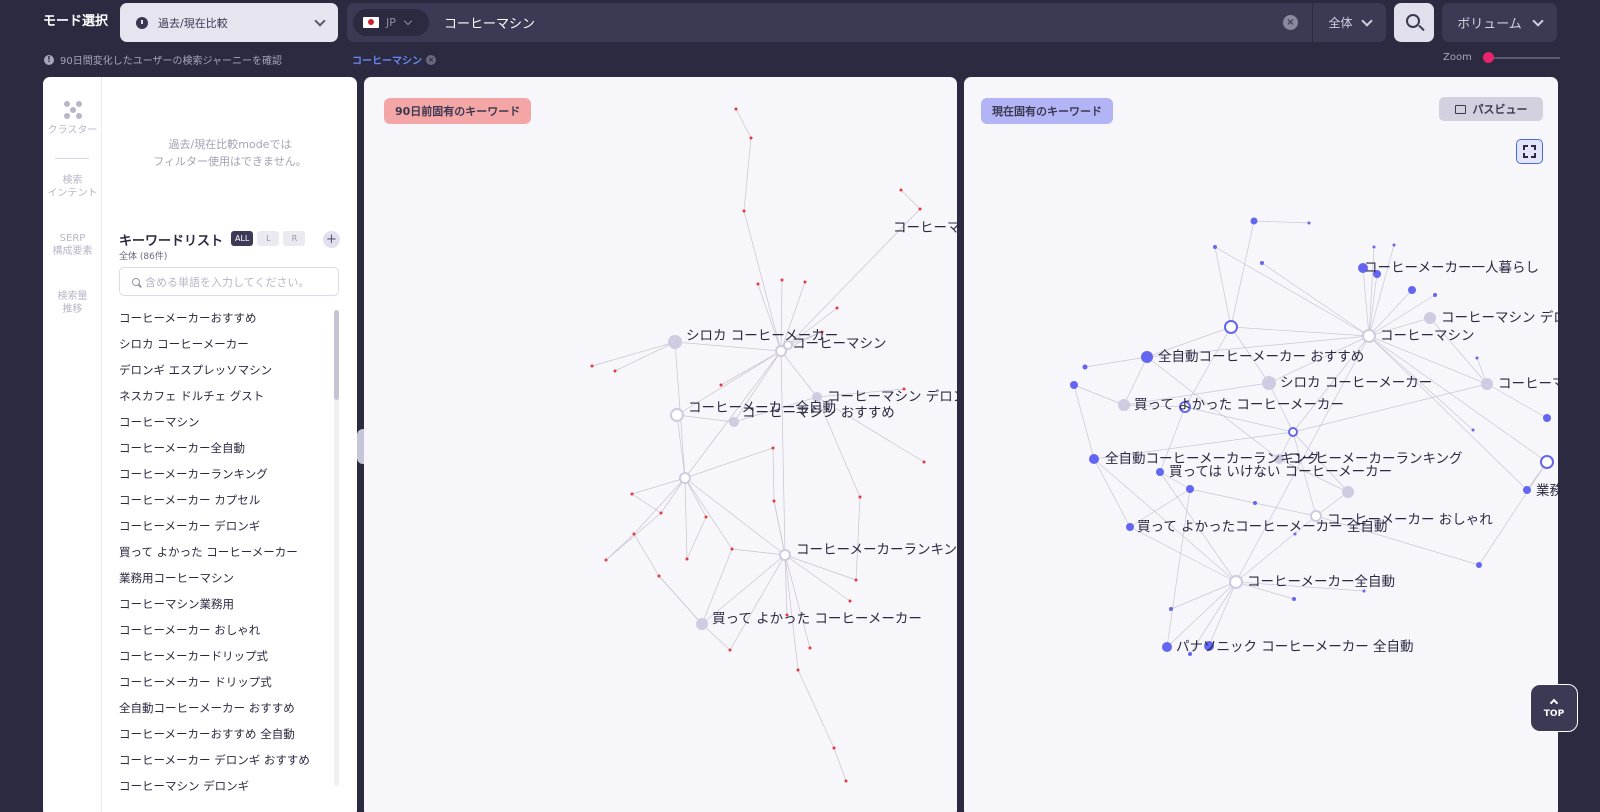  I want to click on keyword-list-item: ネスカフェ ドルチェ グスト, so click(226, 396).